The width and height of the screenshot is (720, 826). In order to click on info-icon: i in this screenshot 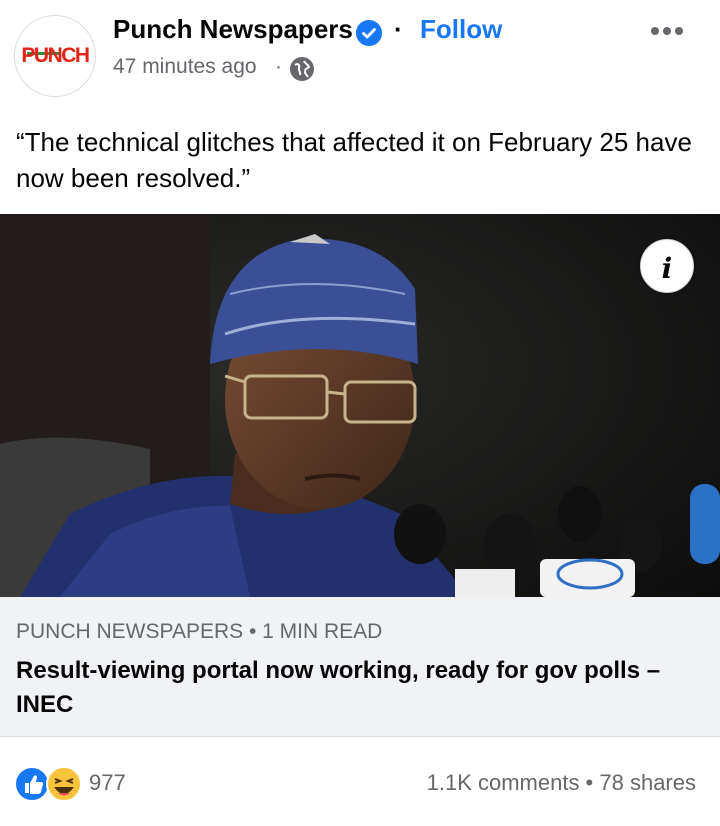, I will do `click(667, 268)`.